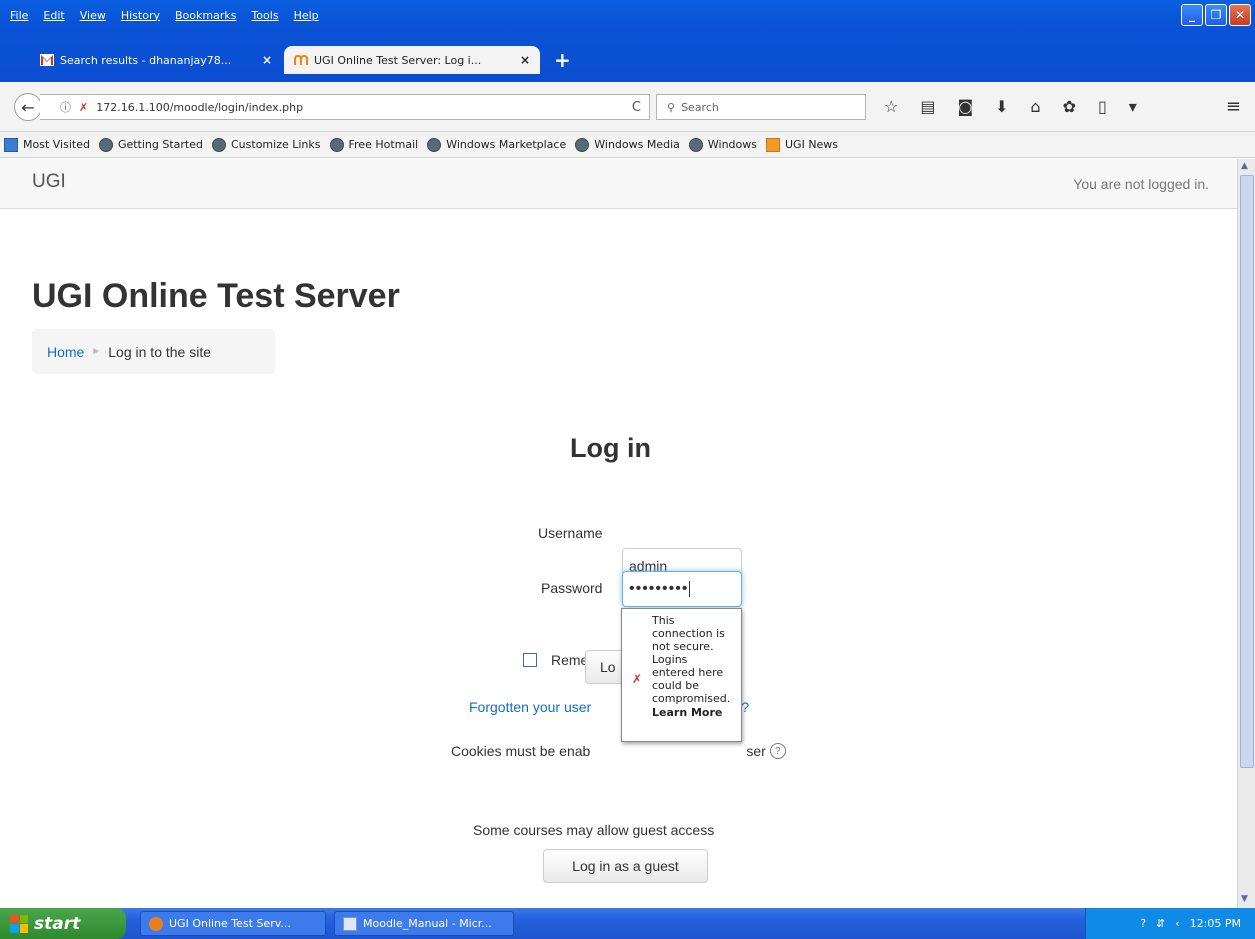 This screenshot has height=939, width=1255. Describe the element at coordinates (19, 15) in the screenshot. I see `menu-file: File` at that location.